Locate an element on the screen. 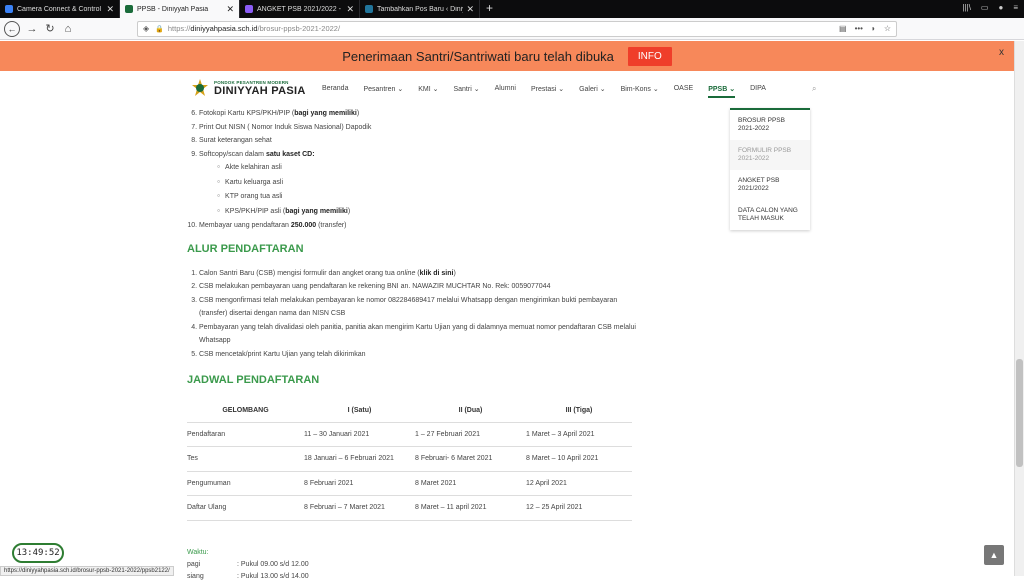  softcopy-item: Akte kelahiran asli is located at coordinates (427, 168).